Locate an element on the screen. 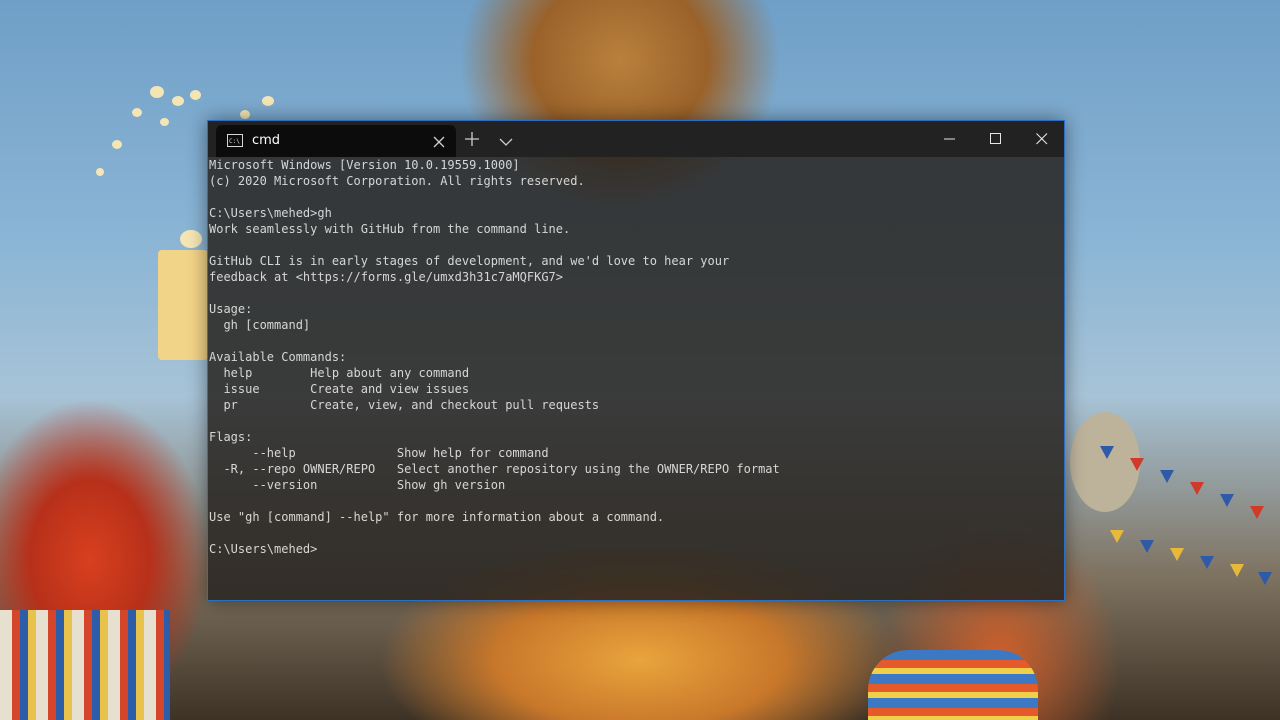 The height and width of the screenshot is (720, 1280). minimize-button is located at coordinates (950, 139).